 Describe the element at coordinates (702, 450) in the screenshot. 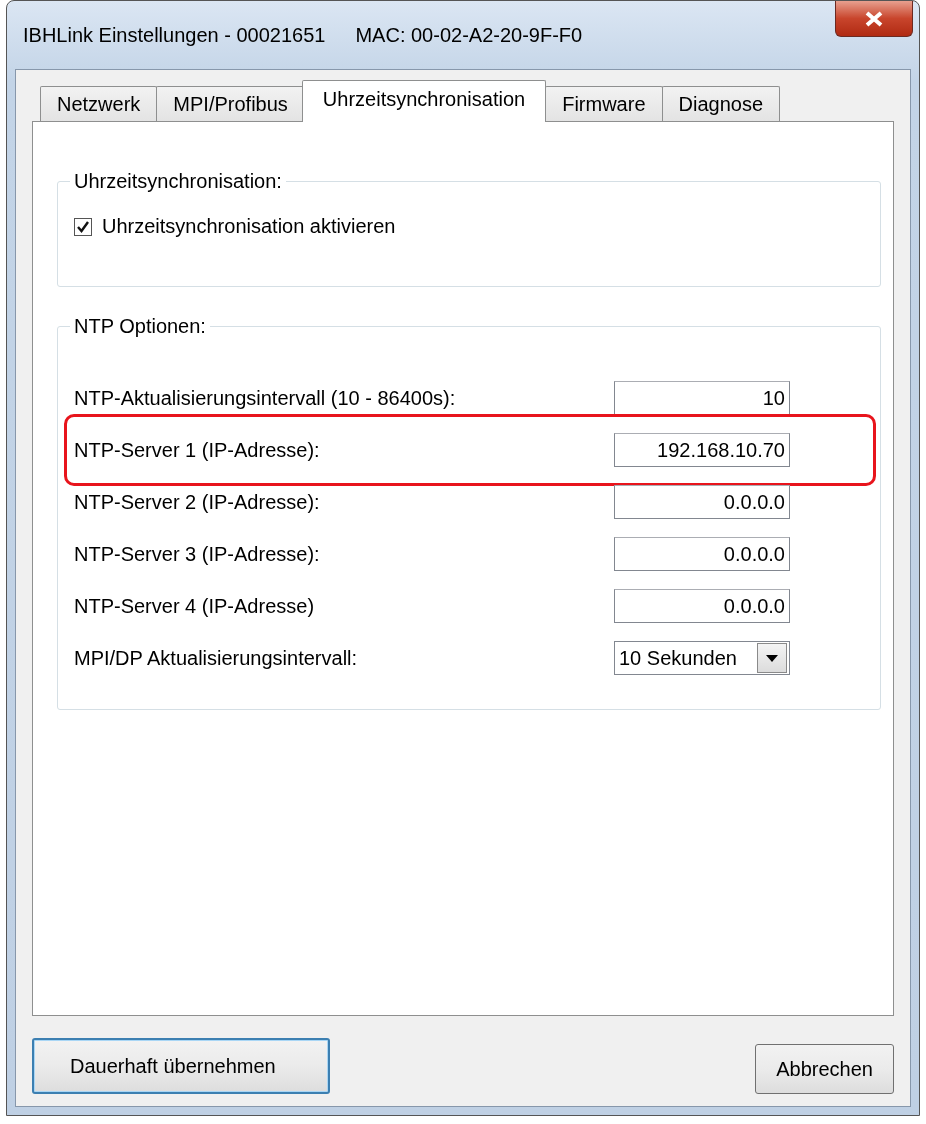

I see `input-field: 192.168.10.70` at that location.